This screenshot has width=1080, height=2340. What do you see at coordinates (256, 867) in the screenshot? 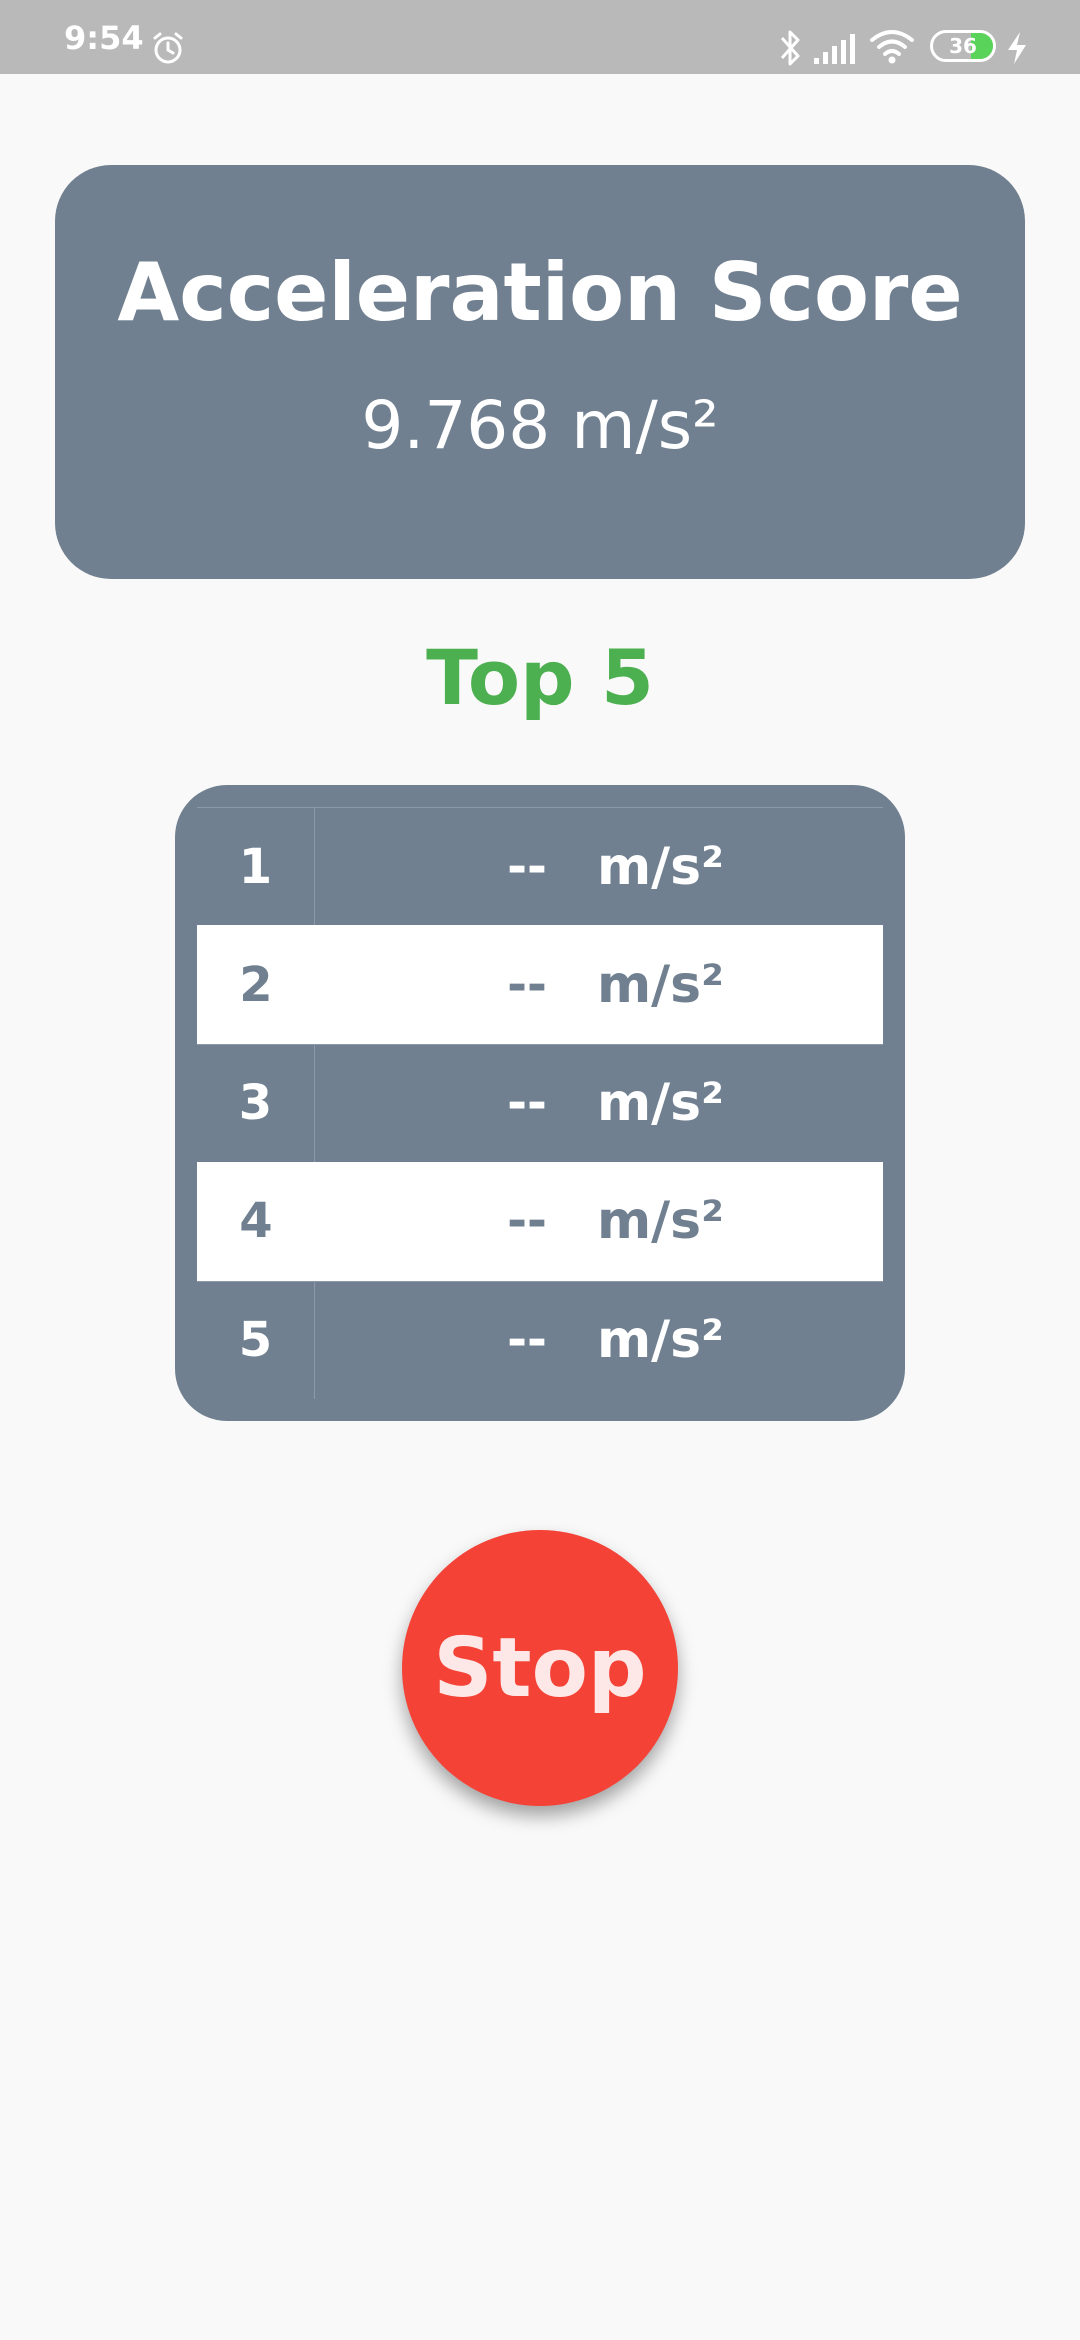
I see `rank-cell: 1` at bounding box center [256, 867].